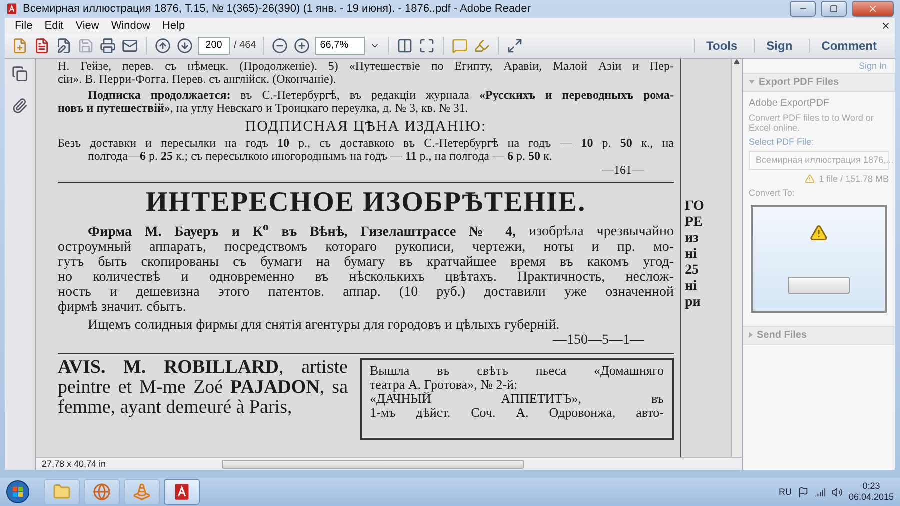 Image resolution: width=900 pixels, height=506 pixels. I want to click on full-screen-button, so click(515, 45).